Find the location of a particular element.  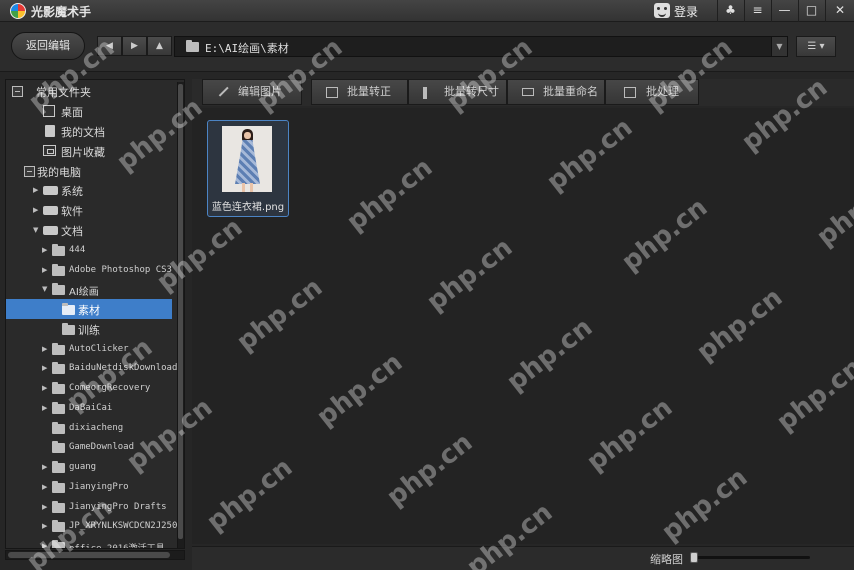

button-label: 批处理 is located at coordinates (662, 91).